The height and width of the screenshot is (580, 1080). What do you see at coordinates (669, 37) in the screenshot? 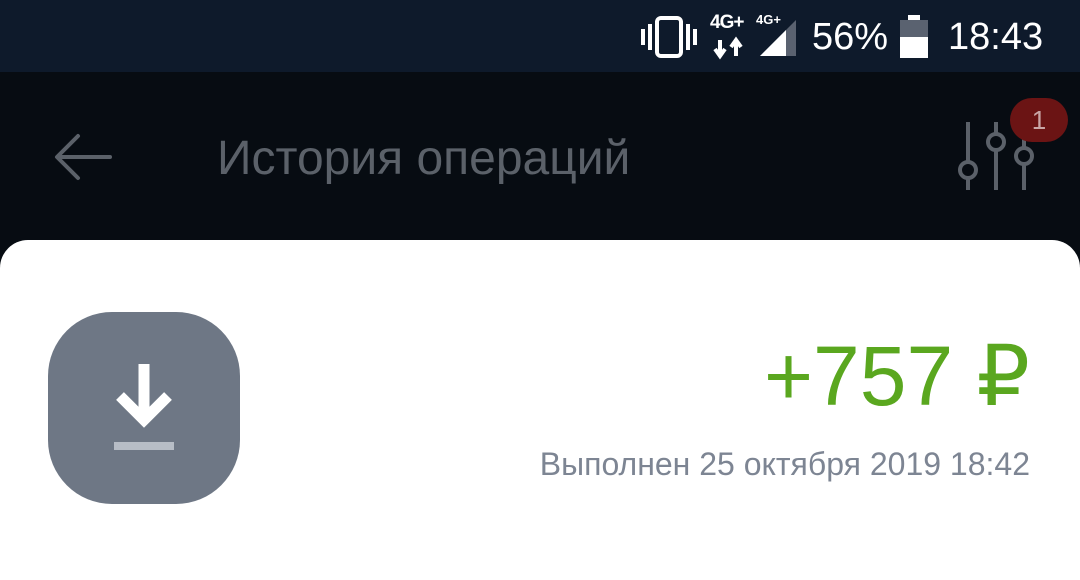
I see `vibrate-icon` at bounding box center [669, 37].